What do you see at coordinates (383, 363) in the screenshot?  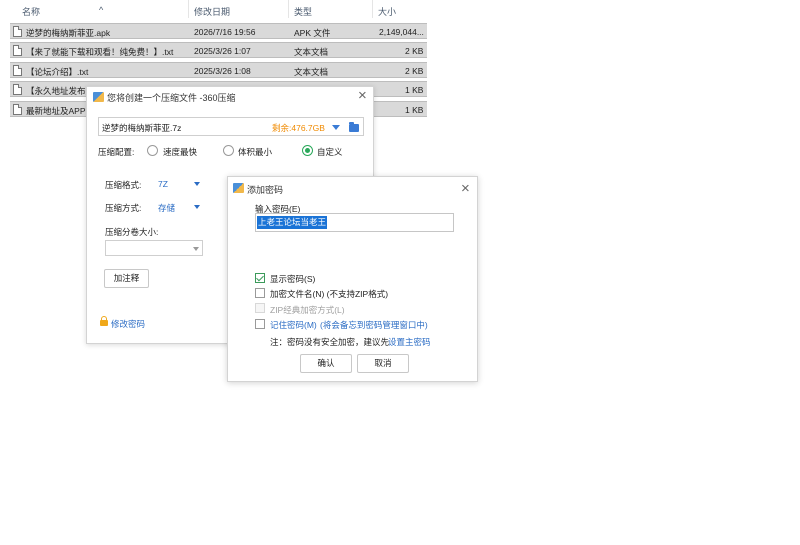 I see `cancel-button: 取消` at bounding box center [383, 363].